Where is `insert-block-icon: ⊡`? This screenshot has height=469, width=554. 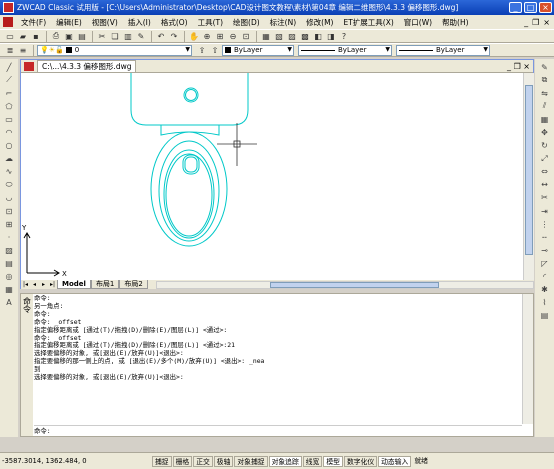 insert-block-icon: ⊡ is located at coordinates (9, 211).